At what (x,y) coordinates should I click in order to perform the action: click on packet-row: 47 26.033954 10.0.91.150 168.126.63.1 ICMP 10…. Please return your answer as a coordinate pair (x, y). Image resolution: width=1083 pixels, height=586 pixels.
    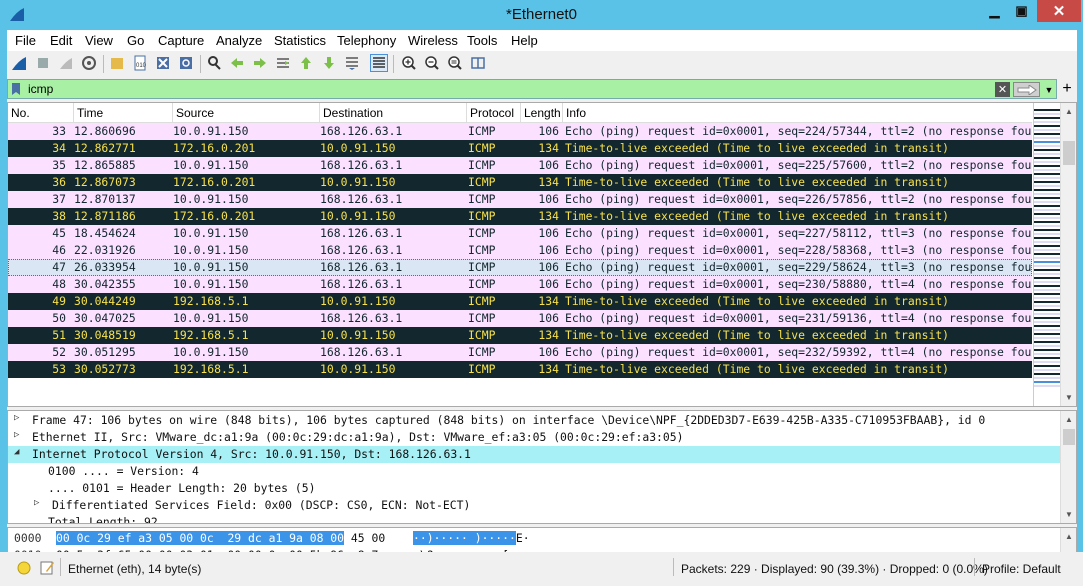
    Looking at the image, I should click on (520, 267).